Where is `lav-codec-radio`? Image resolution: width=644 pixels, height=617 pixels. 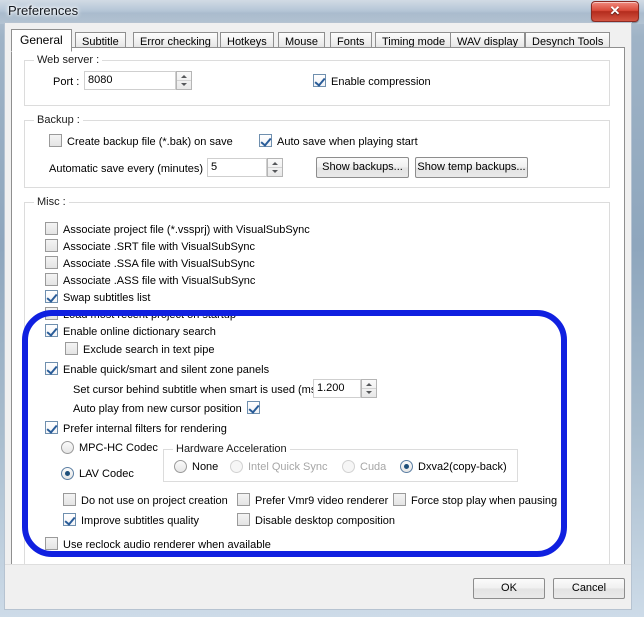
lav-codec-radio is located at coordinates (67, 473).